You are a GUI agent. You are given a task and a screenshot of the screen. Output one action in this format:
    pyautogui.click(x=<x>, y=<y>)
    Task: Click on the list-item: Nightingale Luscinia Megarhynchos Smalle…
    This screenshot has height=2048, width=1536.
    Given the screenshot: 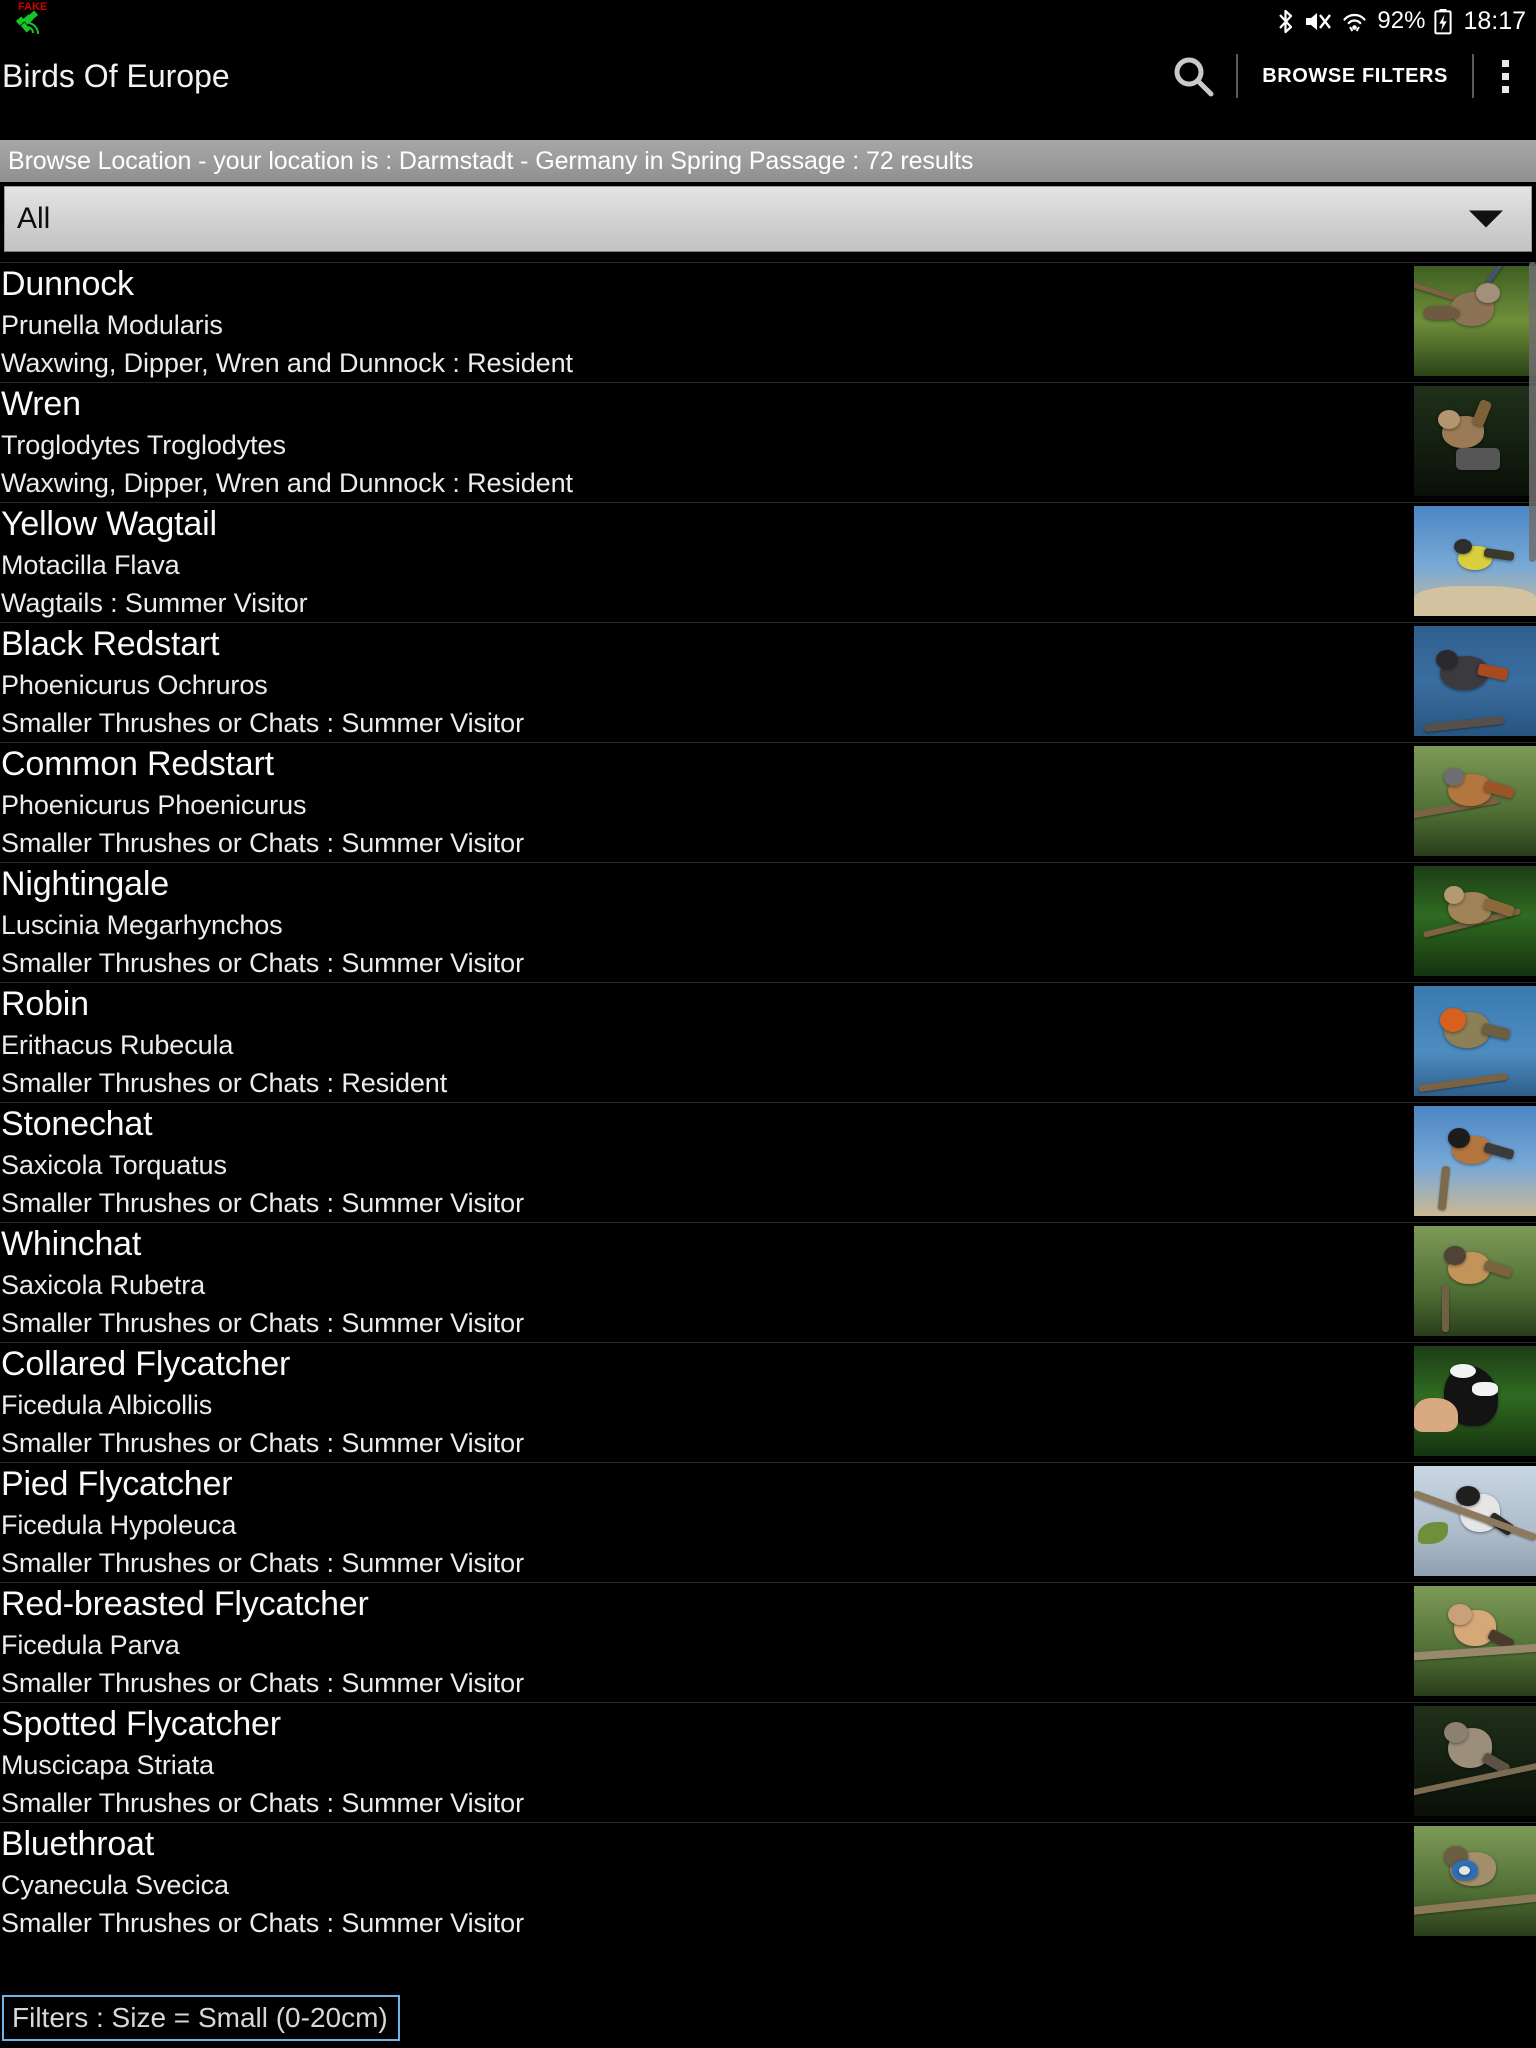 What is the action you would take?
    pyautogui.click(x=768, y=922)
    